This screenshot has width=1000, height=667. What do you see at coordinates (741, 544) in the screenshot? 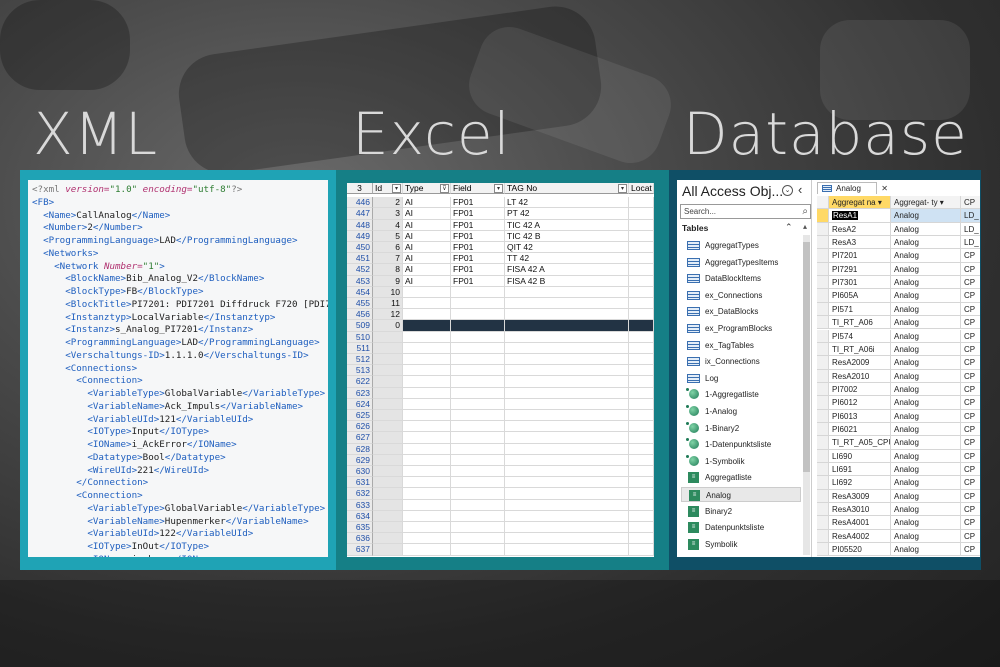
I see `nav-item-symbolik: ≡ Symbolik` at bounding box center [741, 544].